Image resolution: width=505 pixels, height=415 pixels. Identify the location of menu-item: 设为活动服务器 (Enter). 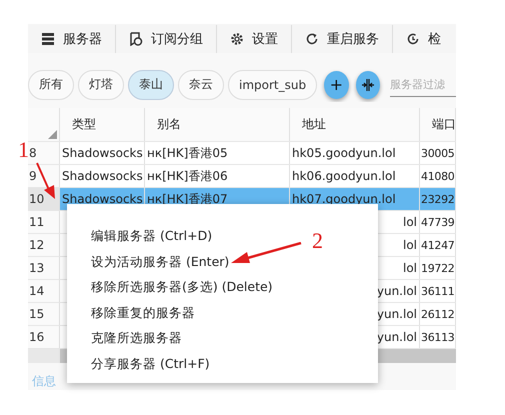
(160, 261).